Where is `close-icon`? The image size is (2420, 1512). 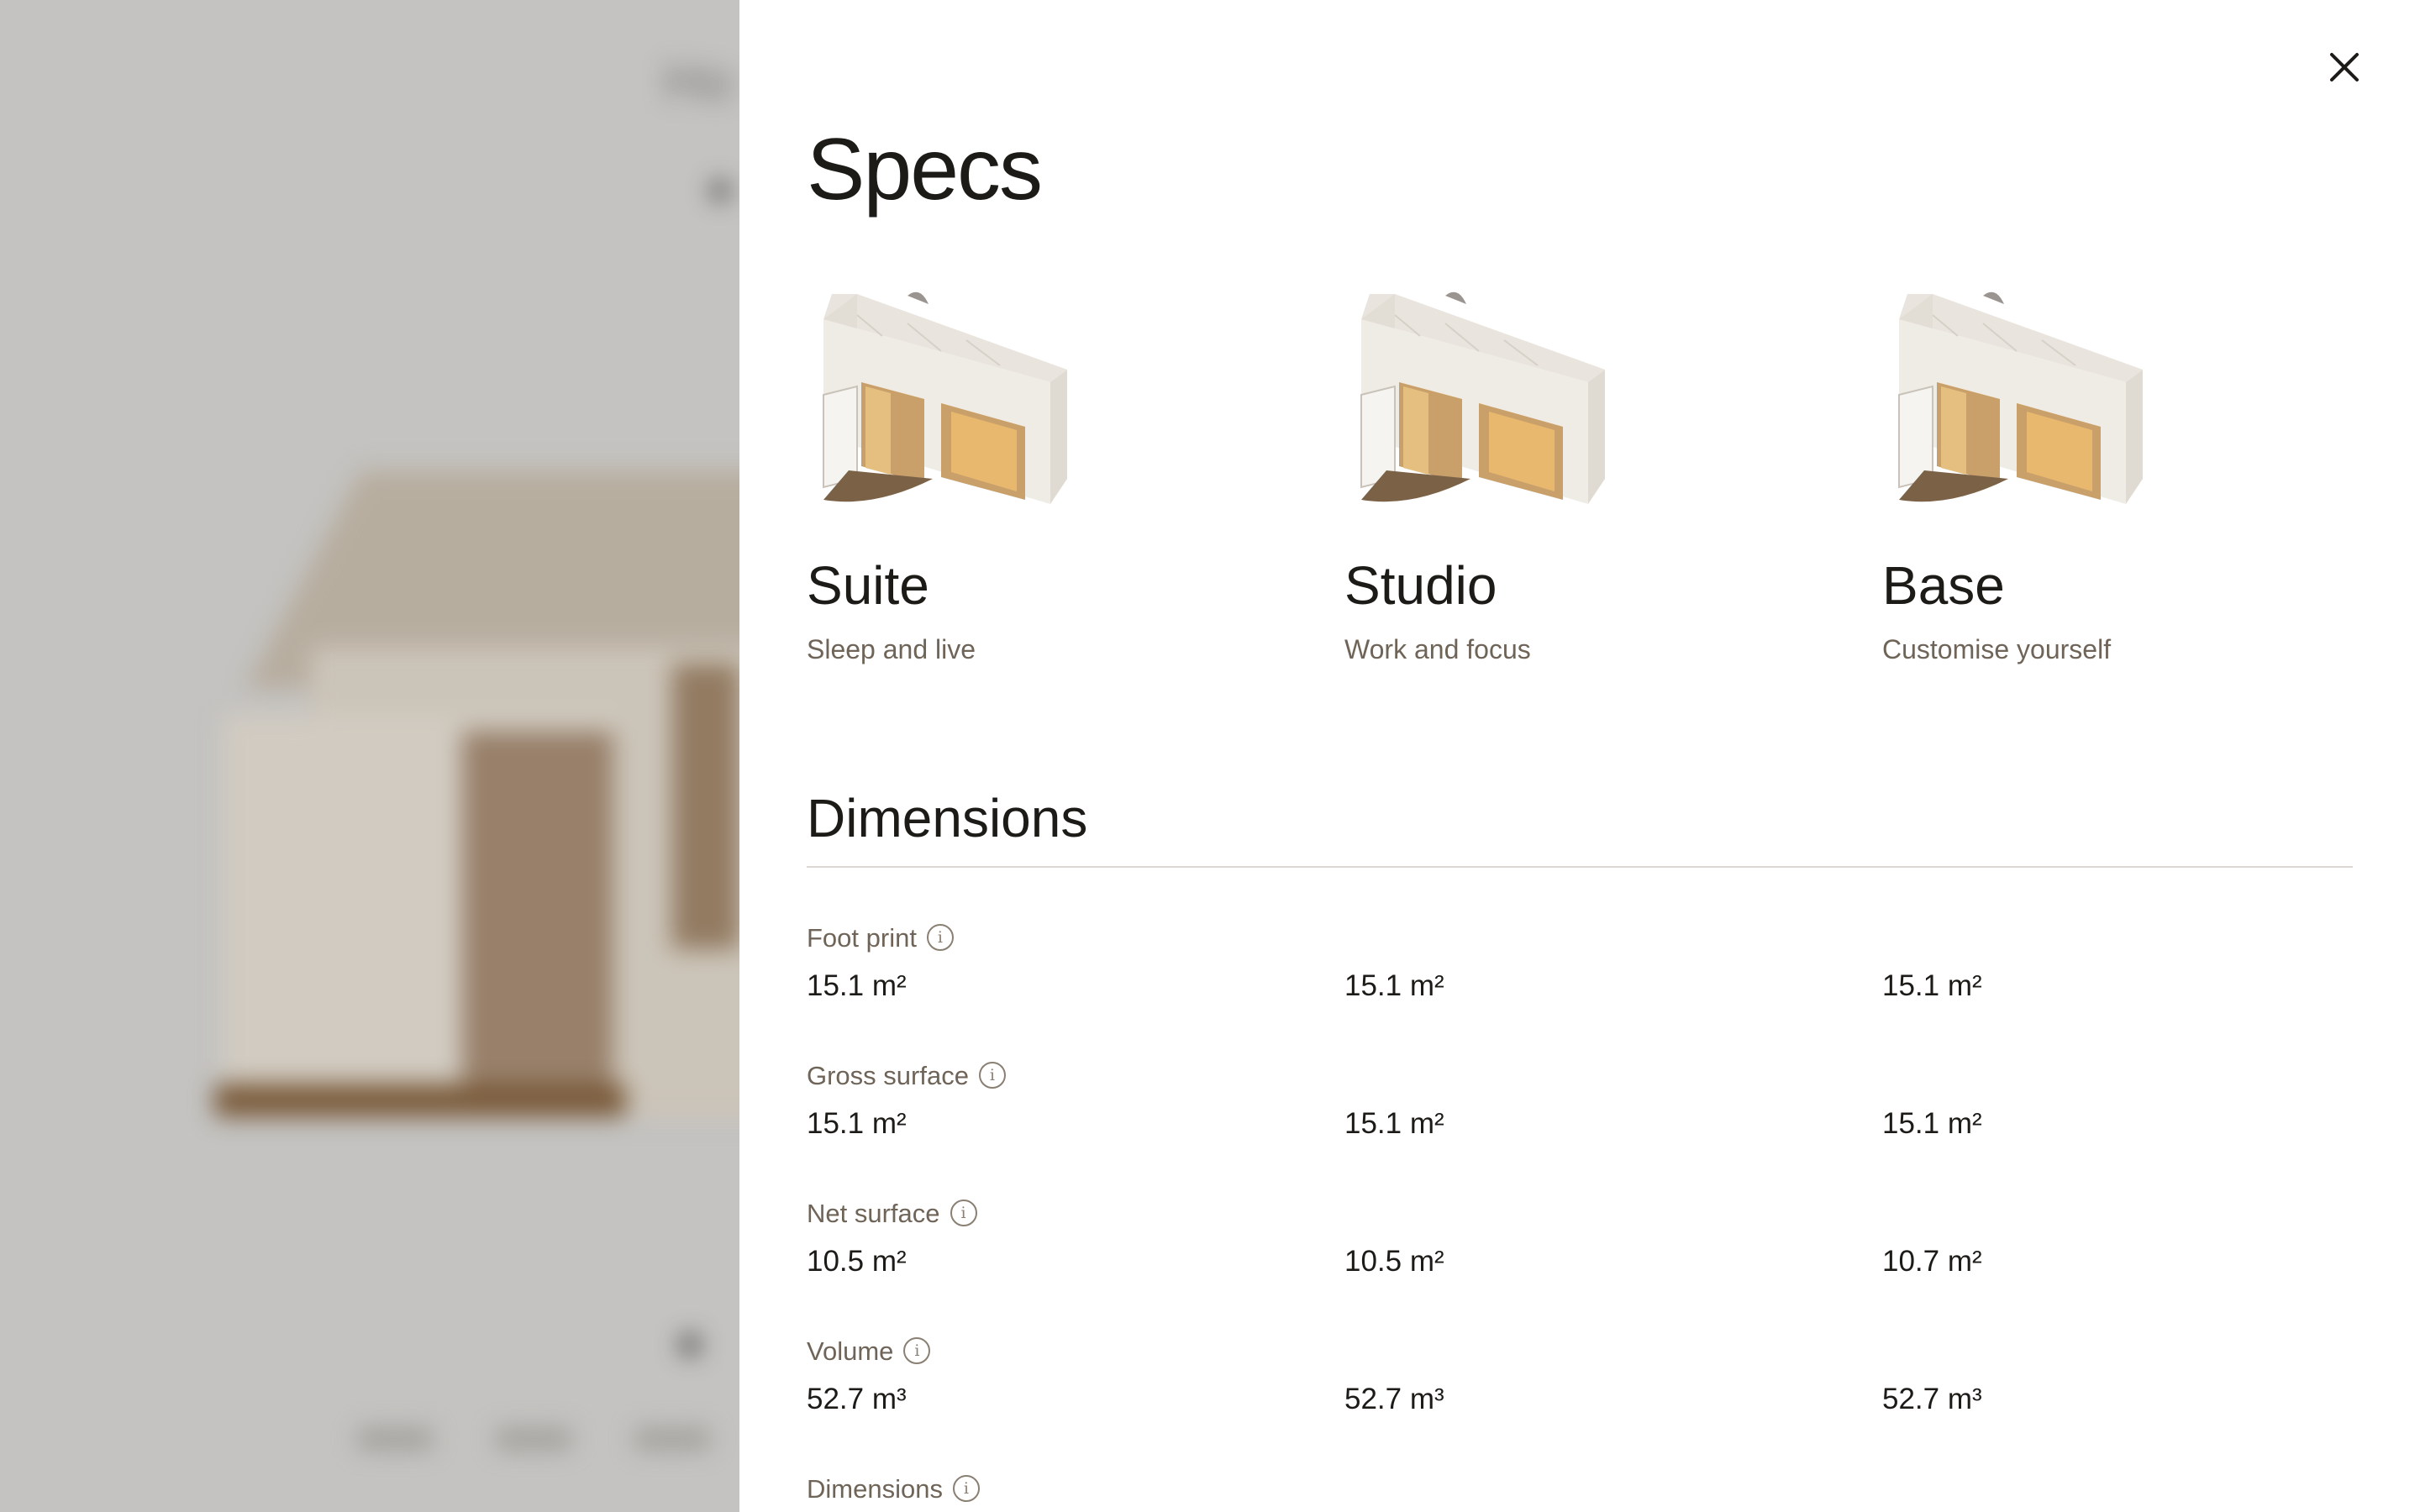
close-icon is located at coordinates (2344, 67).